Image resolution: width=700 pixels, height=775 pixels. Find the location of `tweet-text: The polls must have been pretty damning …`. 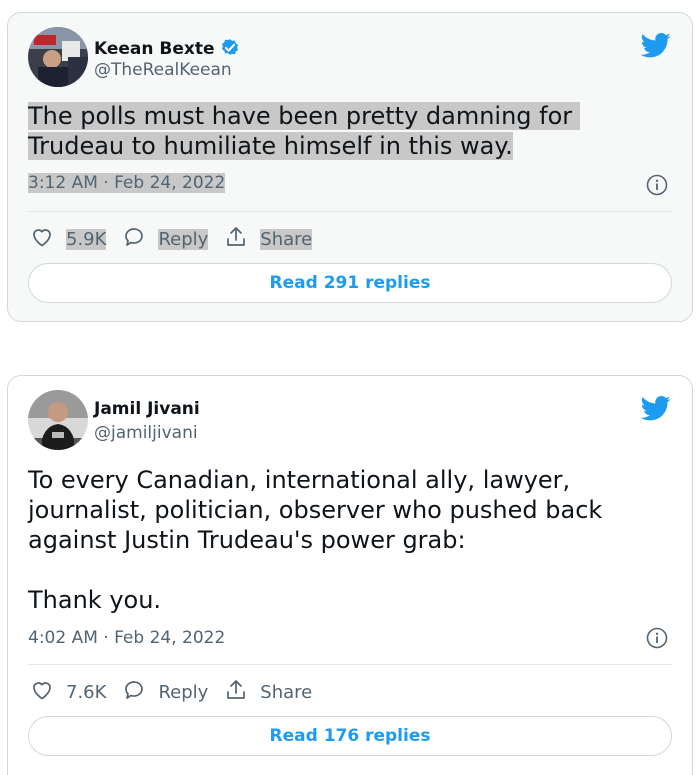

tweet-text: The polls must have been pretty damning … is located at coordinates (351, 131).